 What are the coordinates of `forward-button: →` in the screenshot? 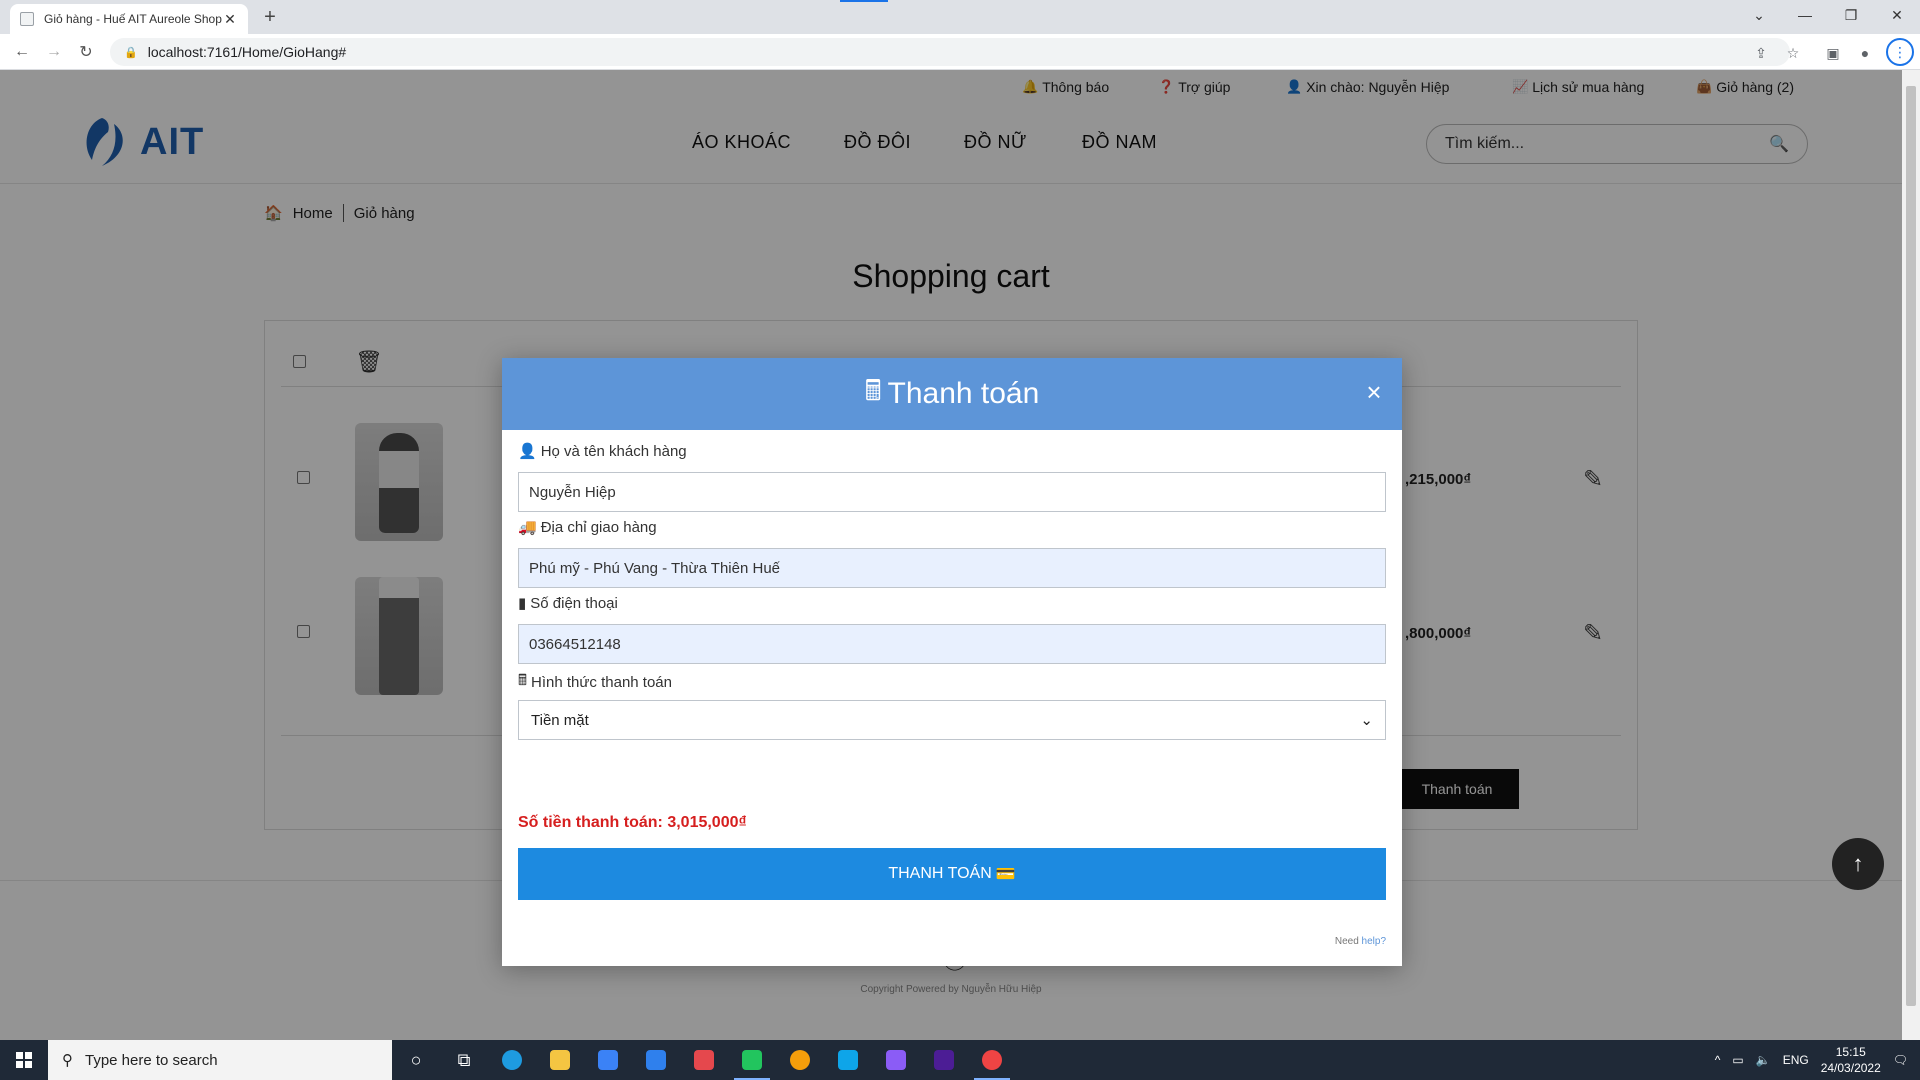 It's located at (54, 52).